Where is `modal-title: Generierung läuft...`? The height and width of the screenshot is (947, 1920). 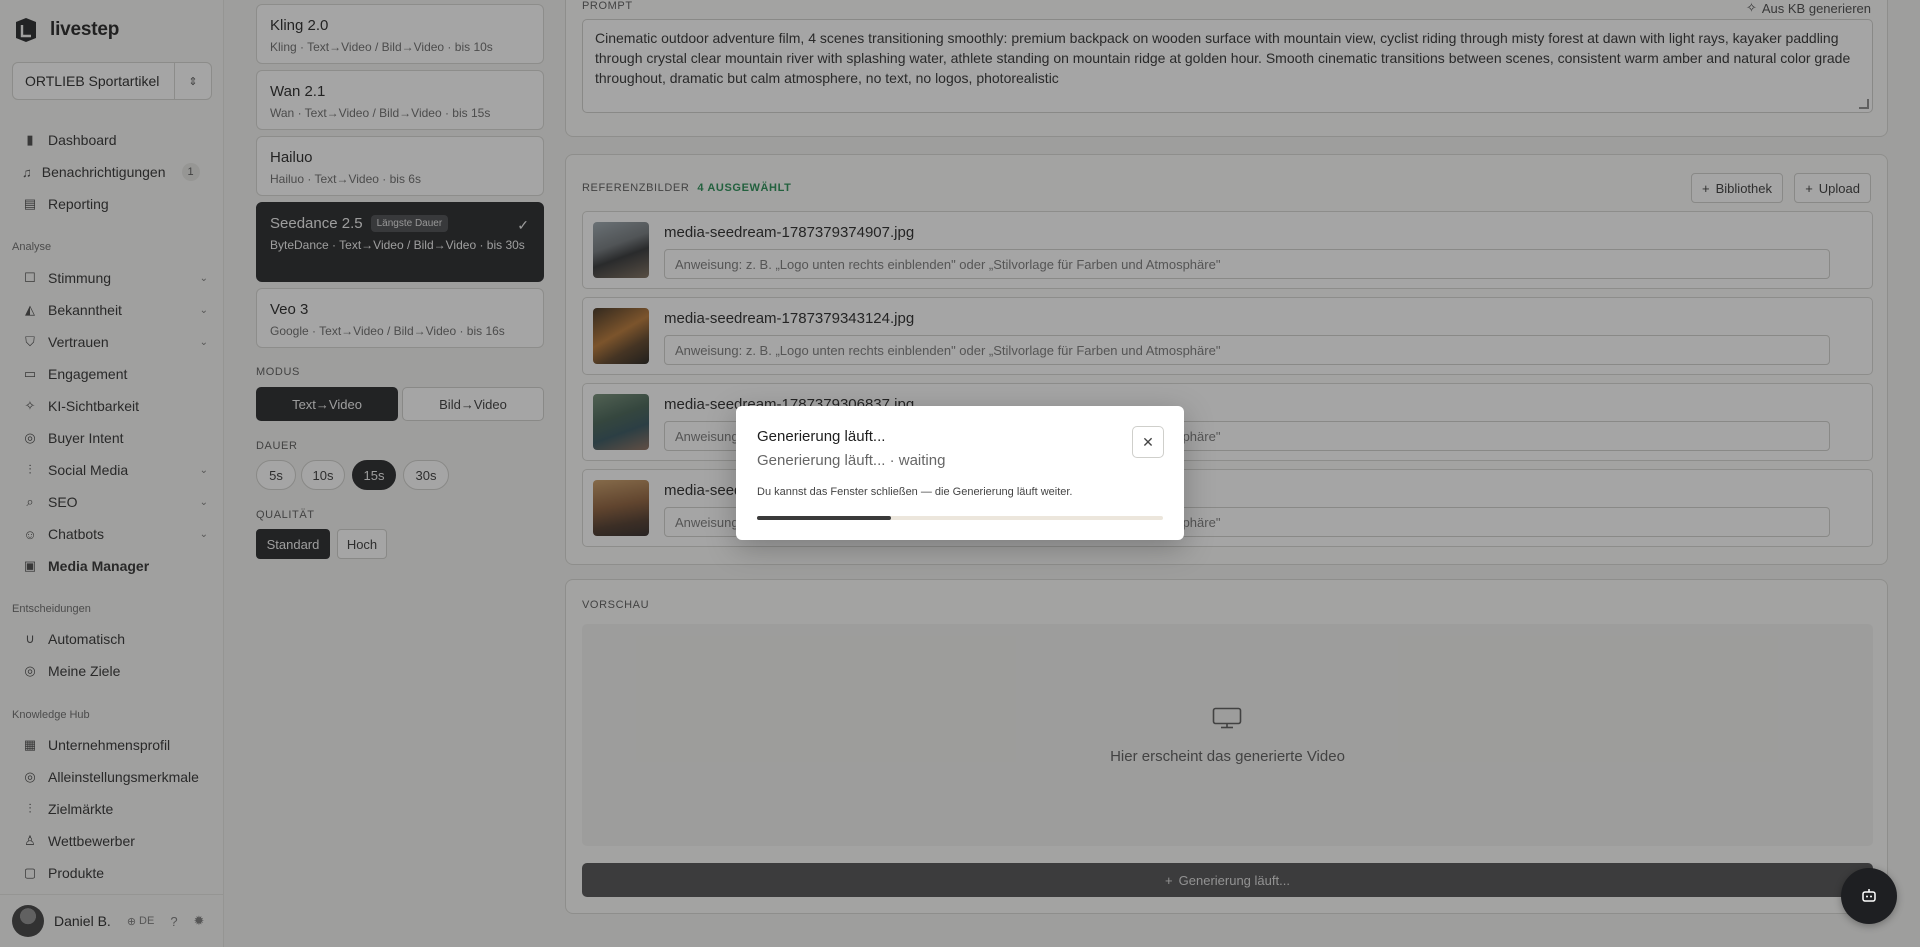
modal-title: Generierung läuft... is located at coordinates (821, 436).